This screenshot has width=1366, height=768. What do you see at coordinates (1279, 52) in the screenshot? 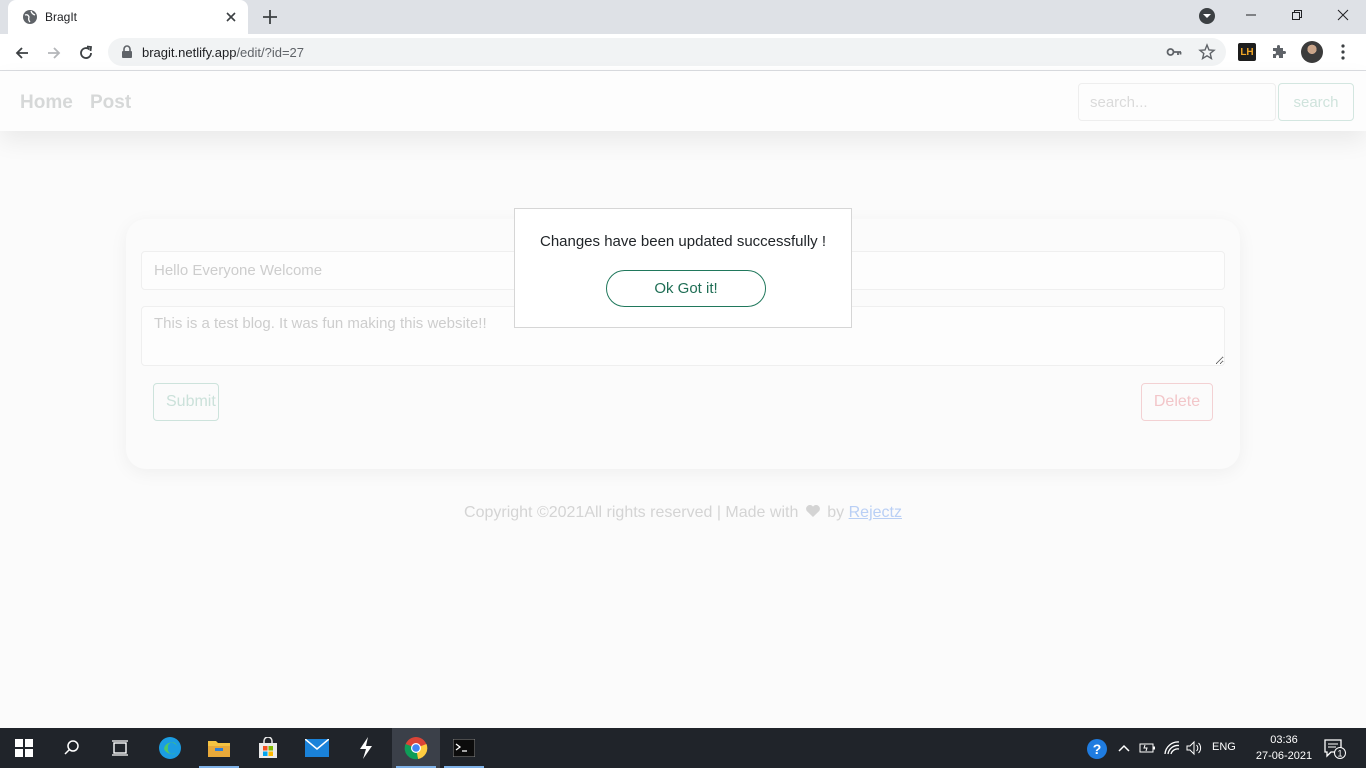
I see `puzzle-icon` at bounding box center [1279, 52].